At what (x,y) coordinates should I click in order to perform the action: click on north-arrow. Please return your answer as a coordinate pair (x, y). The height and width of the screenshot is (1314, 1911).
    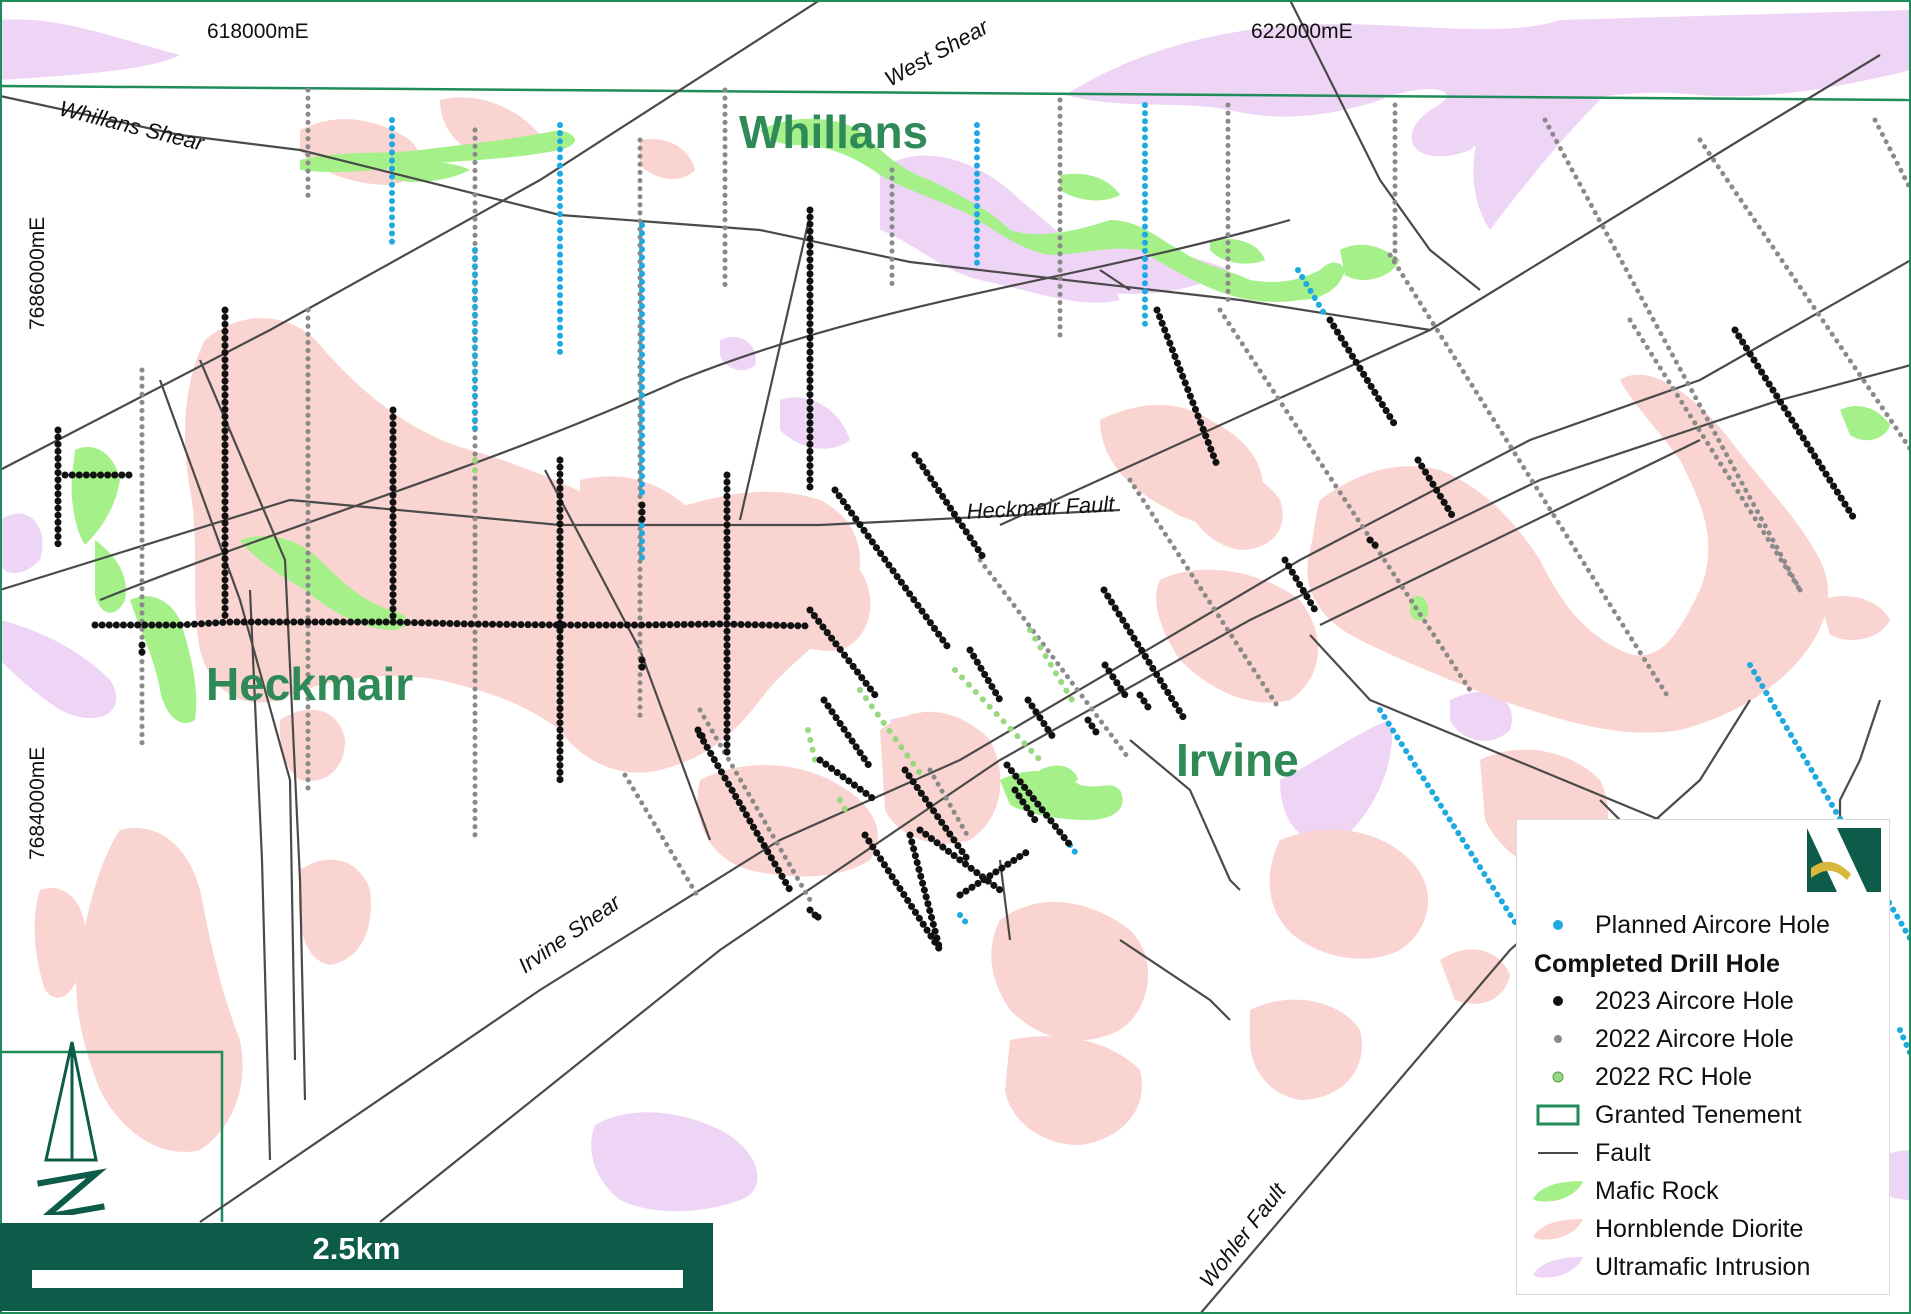
    Looking at the image, I should click on (75, 1131).